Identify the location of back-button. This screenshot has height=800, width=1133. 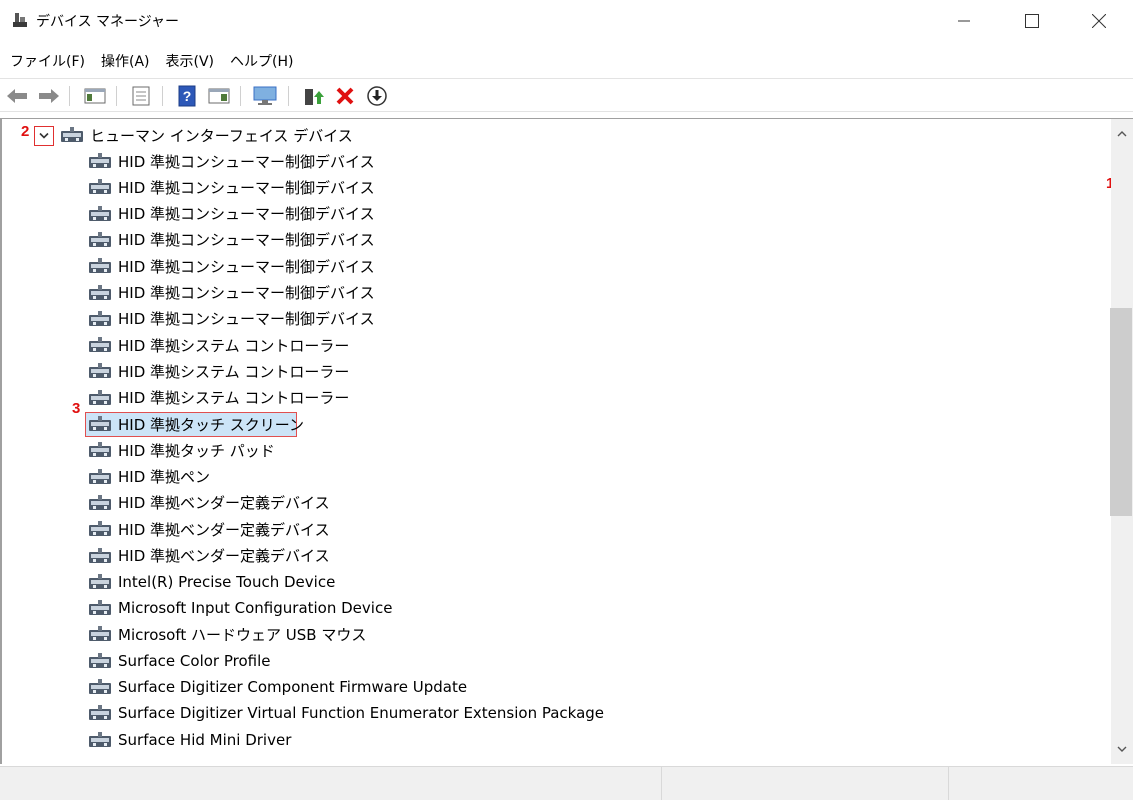
(17, 96).